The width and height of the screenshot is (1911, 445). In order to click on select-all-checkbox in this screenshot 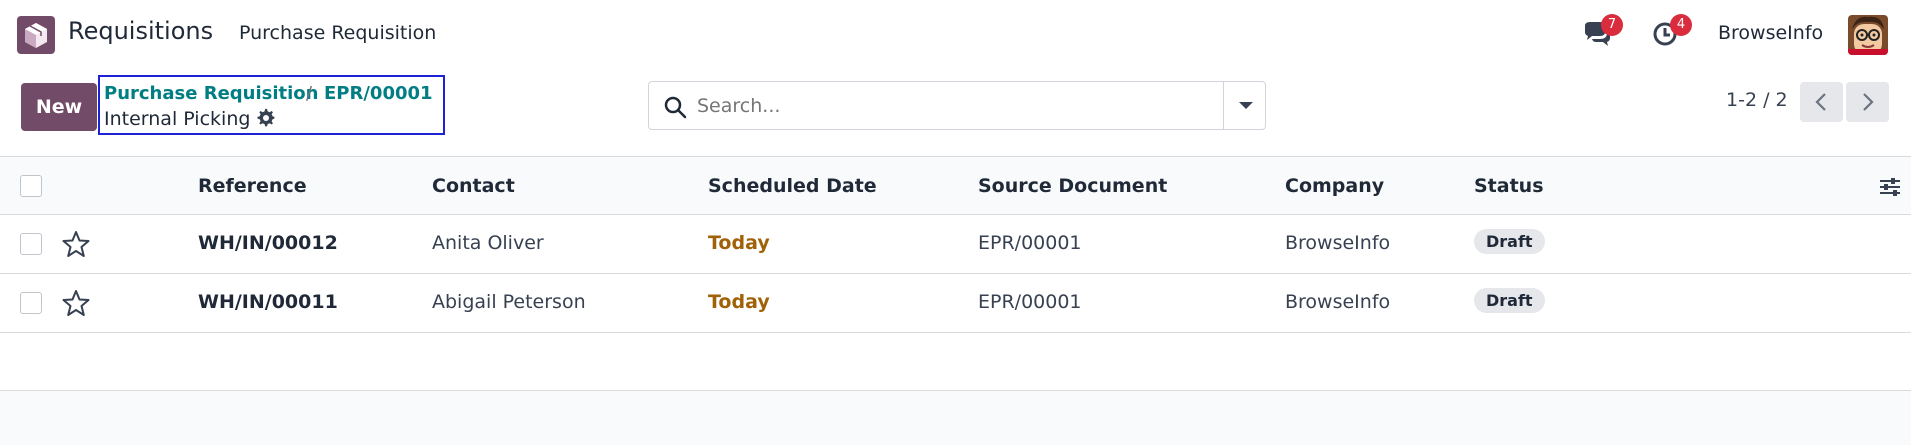, I will do `click(31, 186)`.